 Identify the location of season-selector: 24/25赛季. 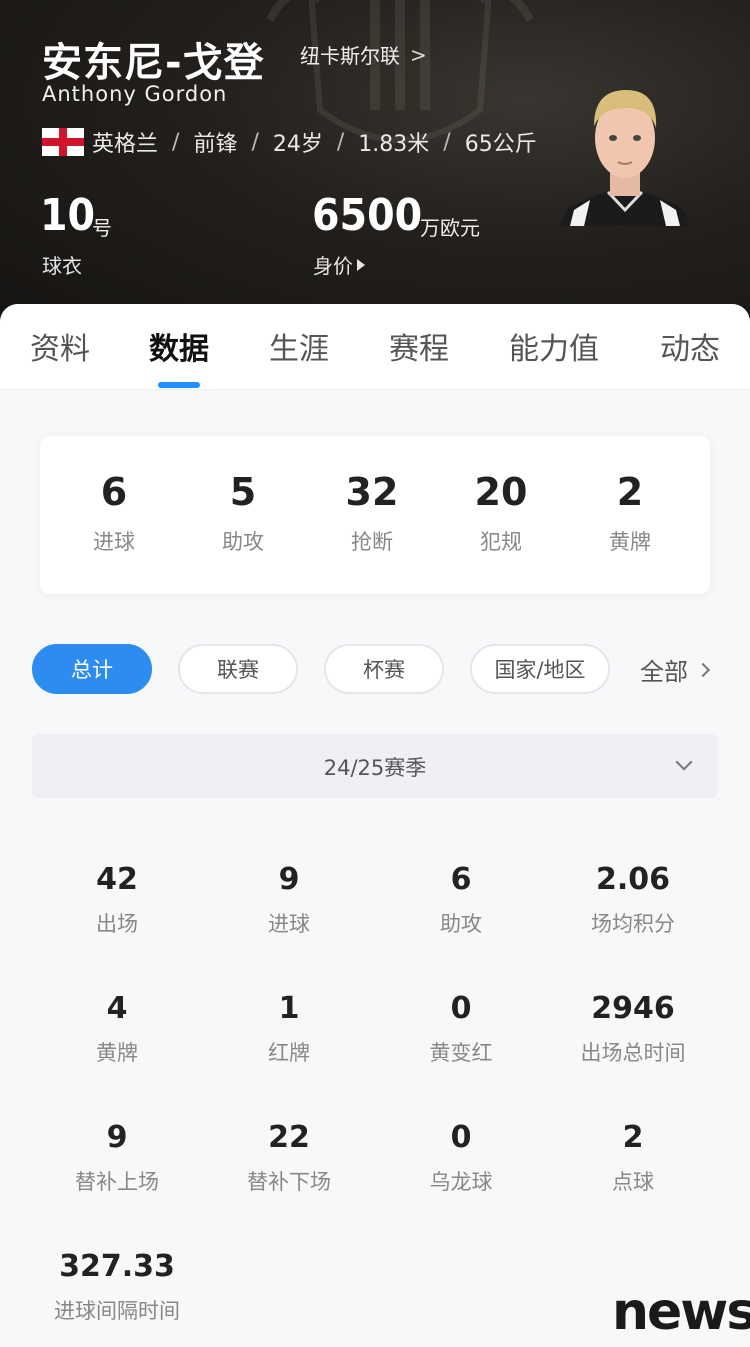
(375, 766).